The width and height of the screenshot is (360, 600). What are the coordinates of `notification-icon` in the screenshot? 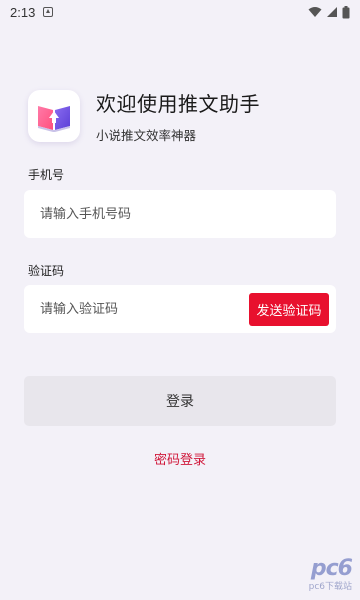 It's located at (48, 12).